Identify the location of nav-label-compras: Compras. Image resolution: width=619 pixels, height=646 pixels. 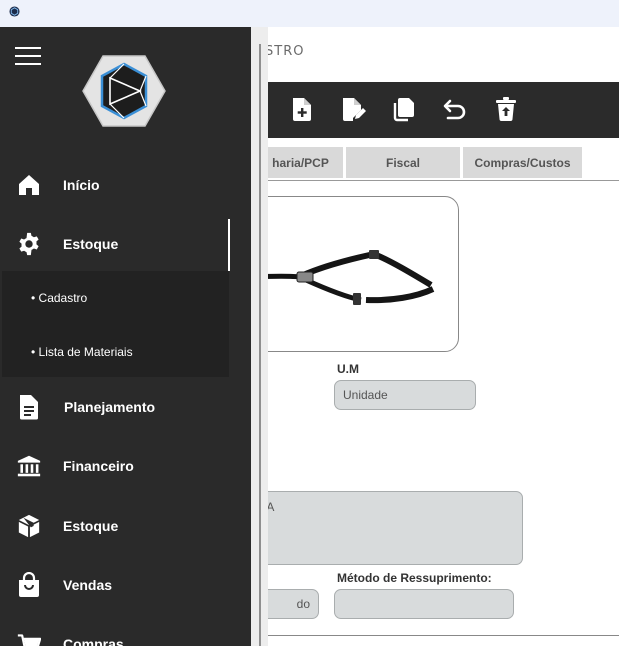
(93, 641).